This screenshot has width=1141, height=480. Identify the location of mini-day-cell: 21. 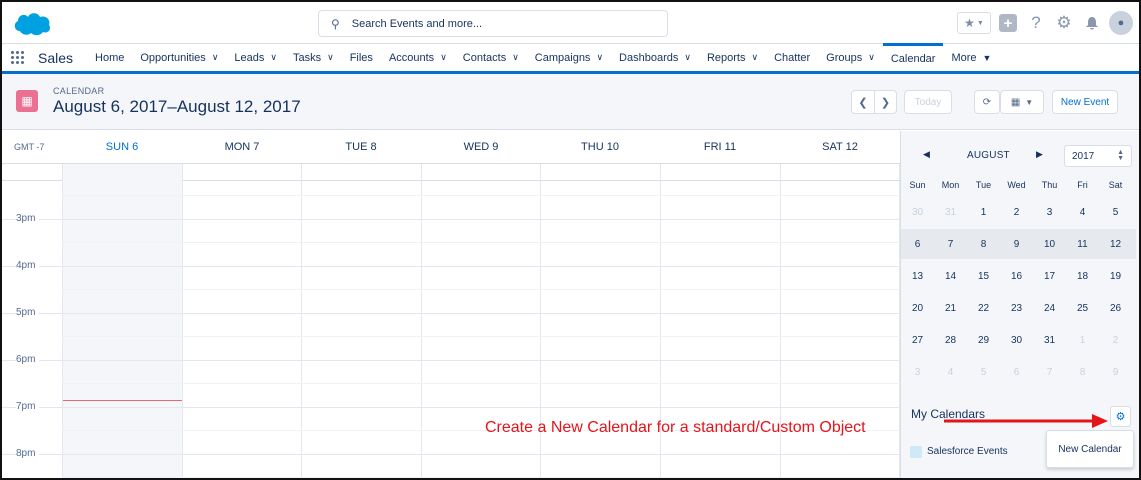
(950, 308).